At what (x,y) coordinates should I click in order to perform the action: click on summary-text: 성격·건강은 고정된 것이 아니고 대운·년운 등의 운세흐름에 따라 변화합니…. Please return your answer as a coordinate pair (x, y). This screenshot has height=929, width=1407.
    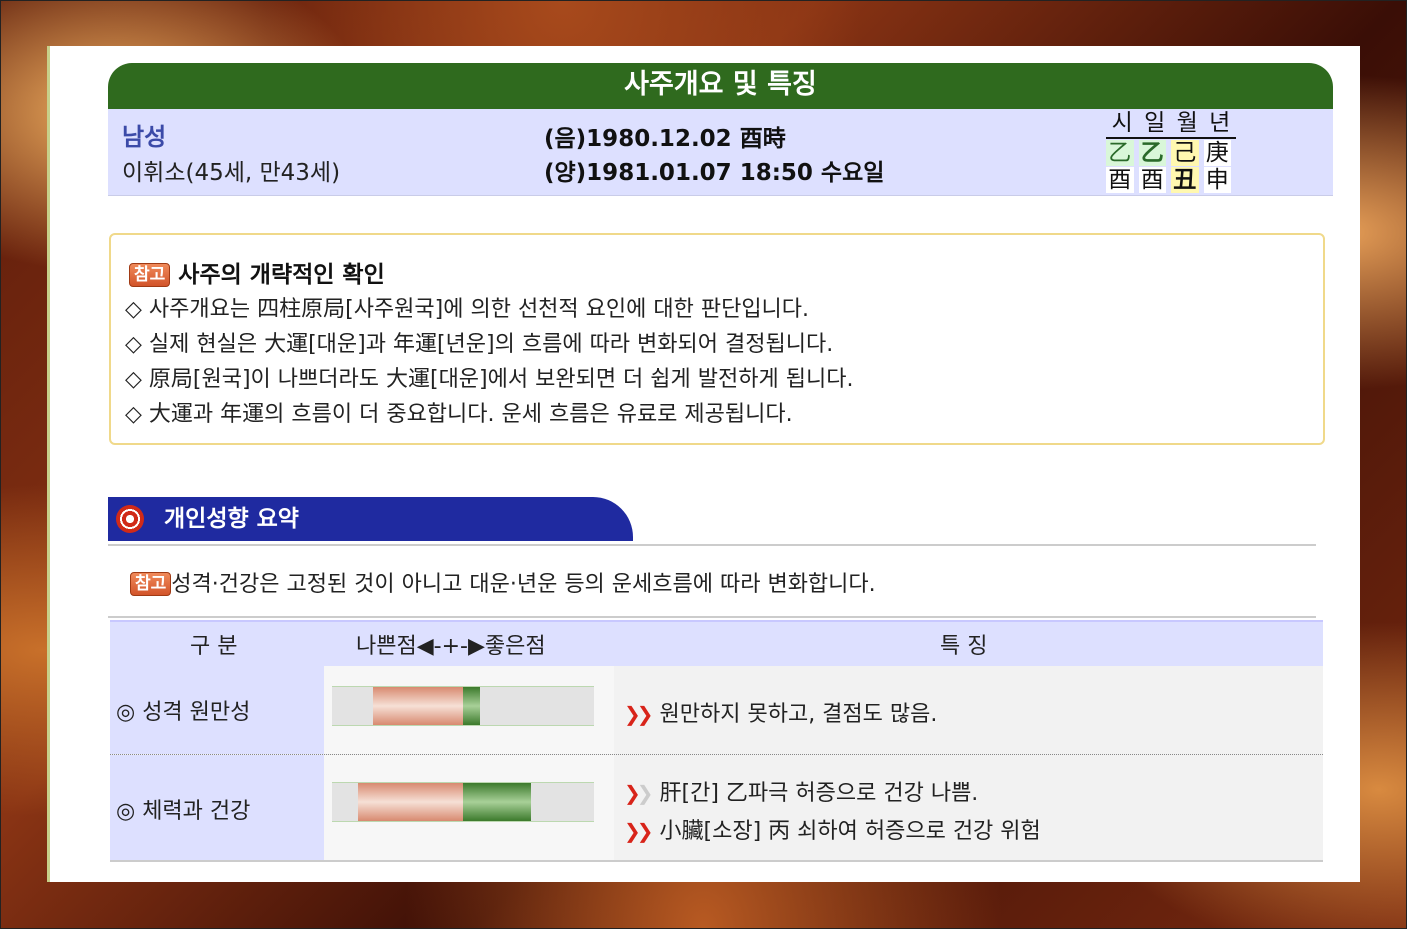
    Looking at the image, I should click on (523, 584).